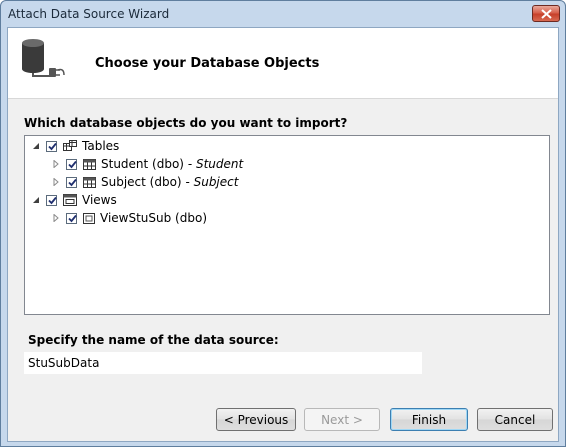 The height and width of the screenshot is (447, 566). I want to click on student-checkbox, so click(71, 164).